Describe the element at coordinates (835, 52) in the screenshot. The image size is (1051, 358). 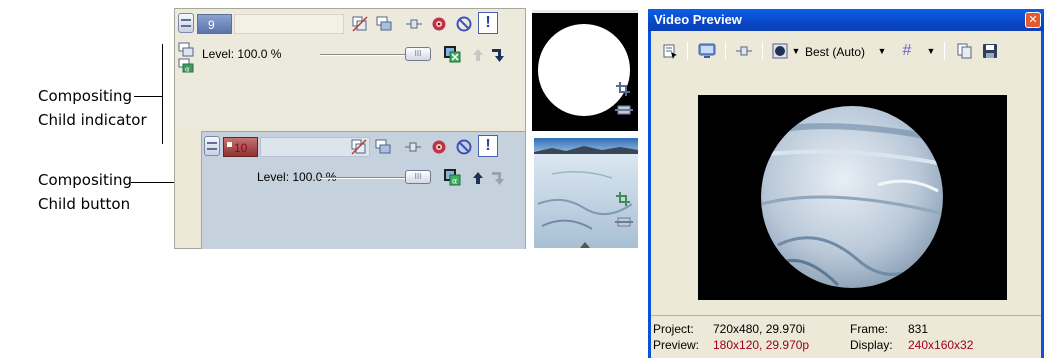
I see `preview-quality-dropdown: Best (Auto)` at that location.